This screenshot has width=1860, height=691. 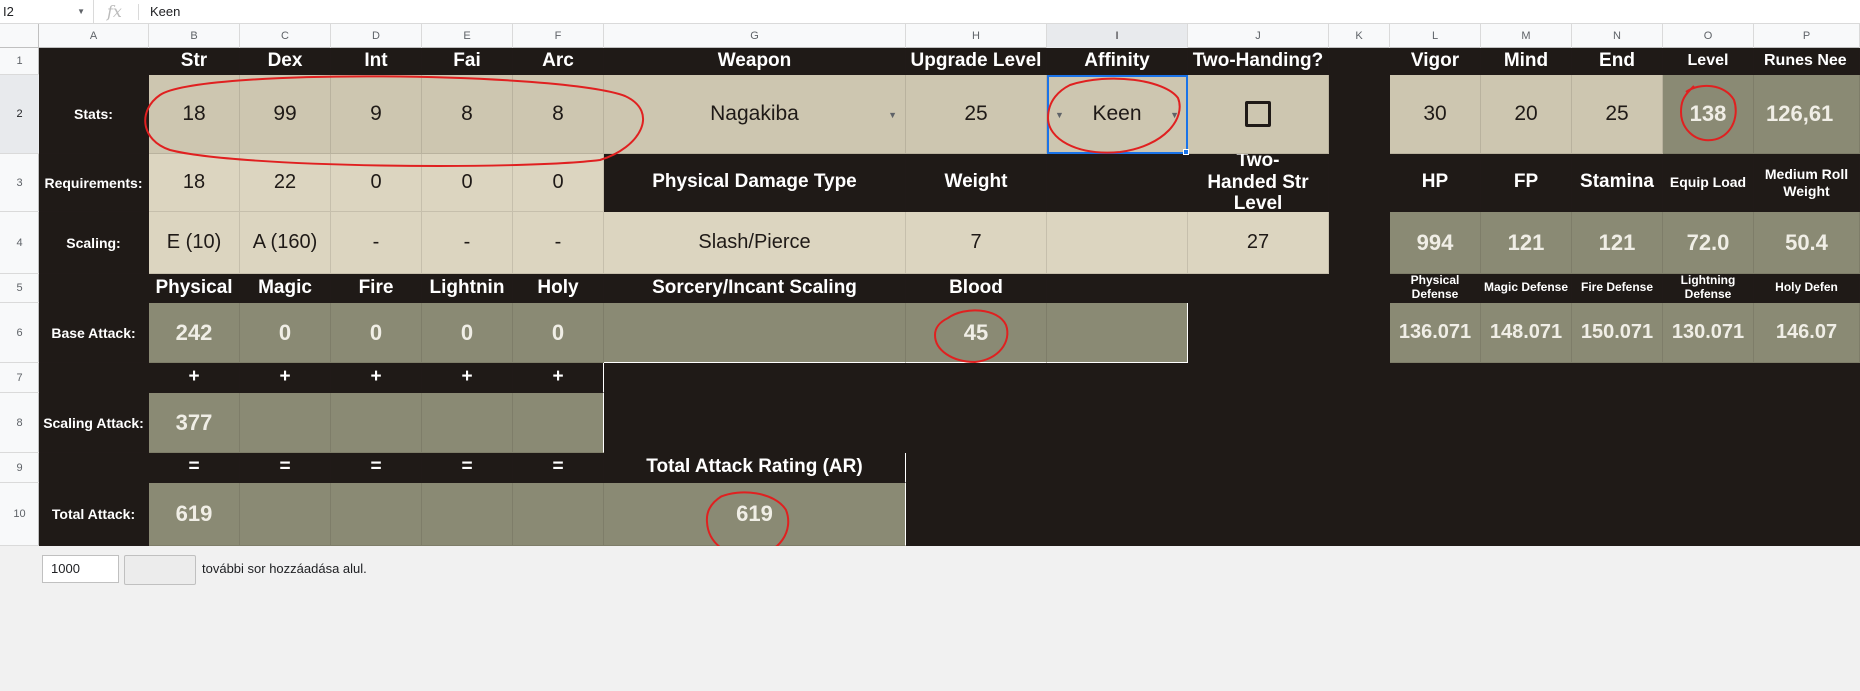 I want to click on select-all-corner, so click(x=19, y=36).